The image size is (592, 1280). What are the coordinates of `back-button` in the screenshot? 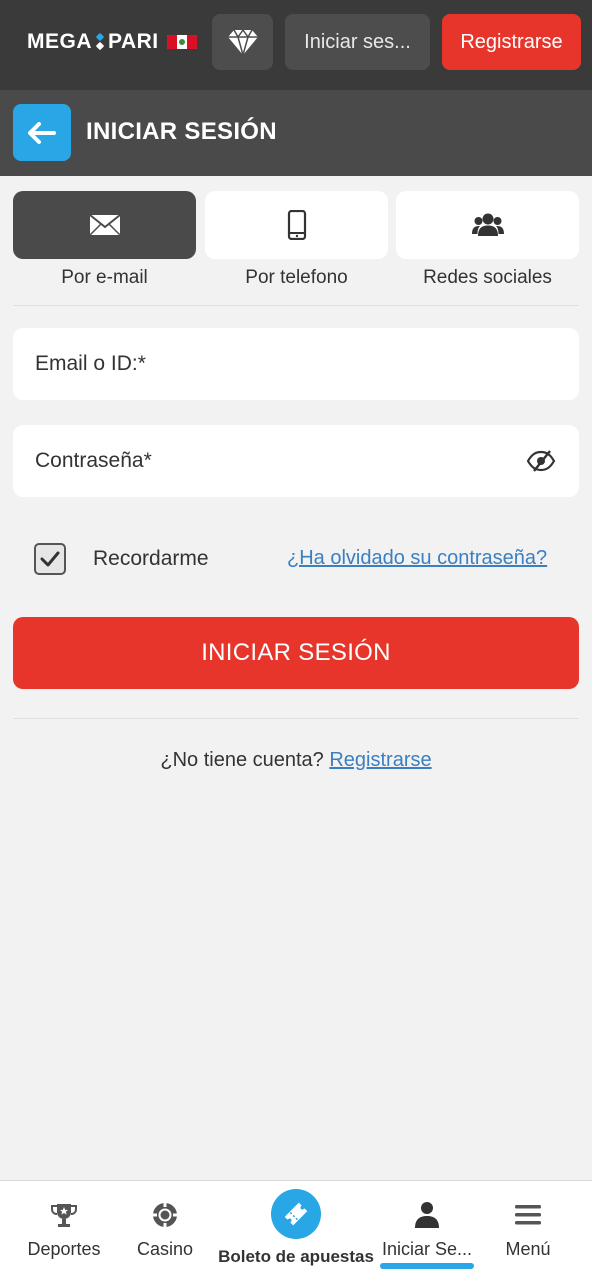 It's located at (42, 132).